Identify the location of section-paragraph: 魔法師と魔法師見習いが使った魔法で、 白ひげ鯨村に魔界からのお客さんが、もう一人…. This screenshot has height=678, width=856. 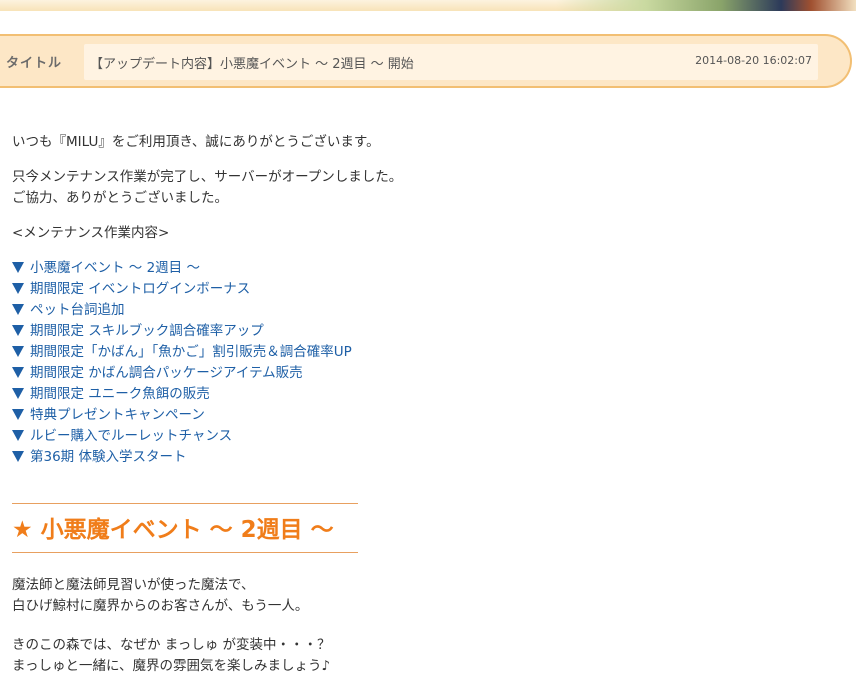
(160, 595).